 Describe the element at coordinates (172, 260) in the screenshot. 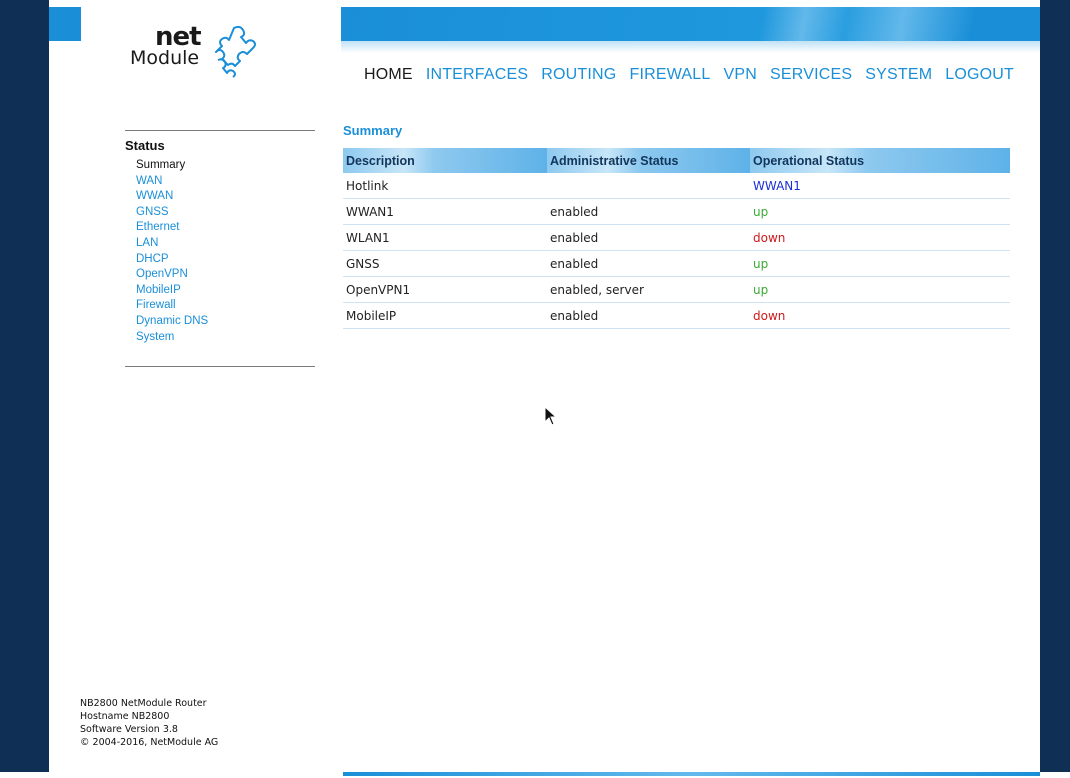

I see `sidebar-item-dhcp: DHCP` at that location.